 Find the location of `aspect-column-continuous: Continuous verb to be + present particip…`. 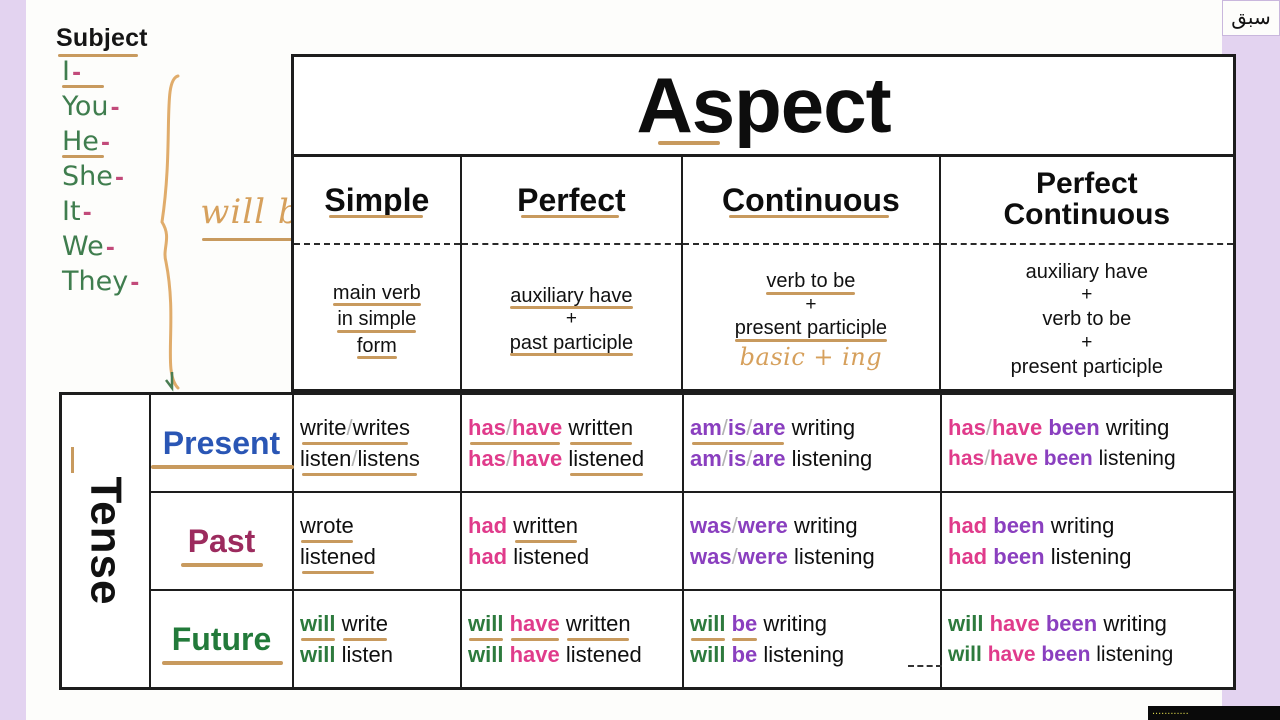

aspect-column-continuous: Continuous verb to be + present particip… is located at coordinates (812, 274).